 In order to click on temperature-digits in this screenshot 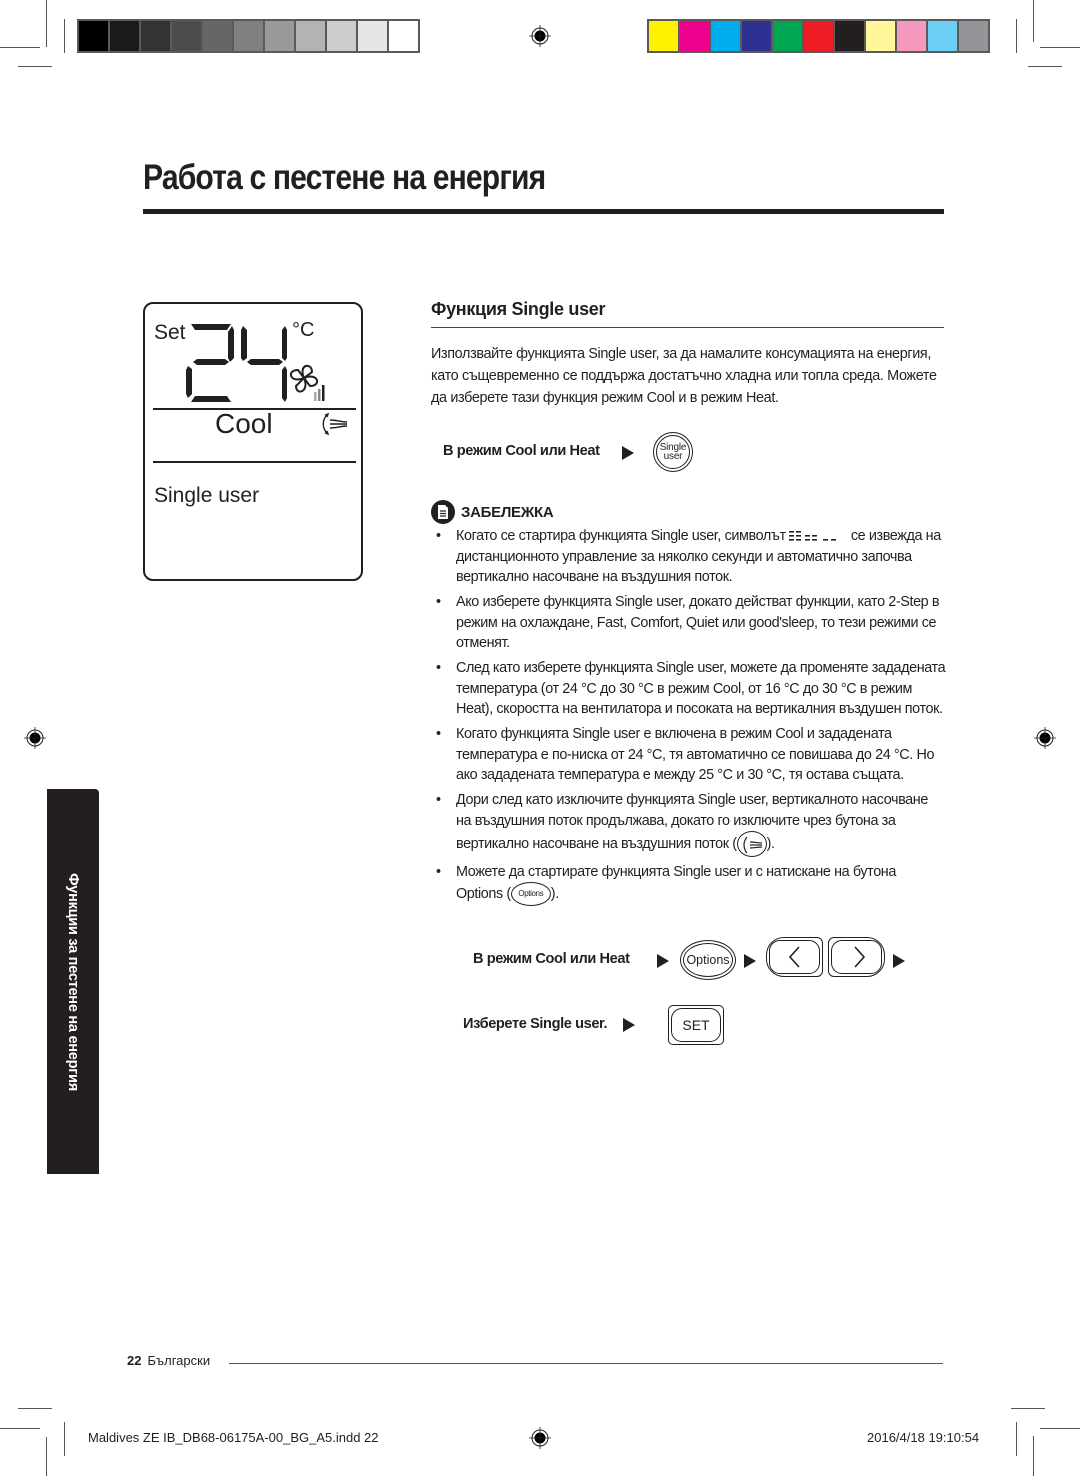, I will do `click(236, 363)`.